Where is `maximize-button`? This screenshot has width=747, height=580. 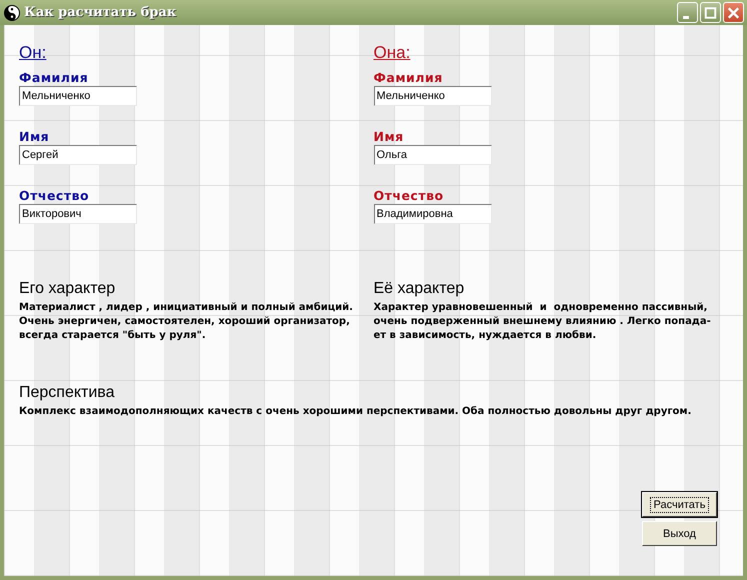
maximize-button is located at coordinates (710, 12).